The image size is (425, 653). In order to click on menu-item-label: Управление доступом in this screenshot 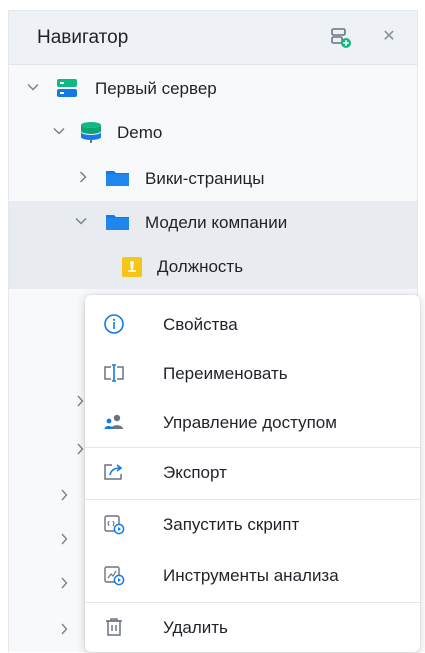, I will do `click(250, 422)`.